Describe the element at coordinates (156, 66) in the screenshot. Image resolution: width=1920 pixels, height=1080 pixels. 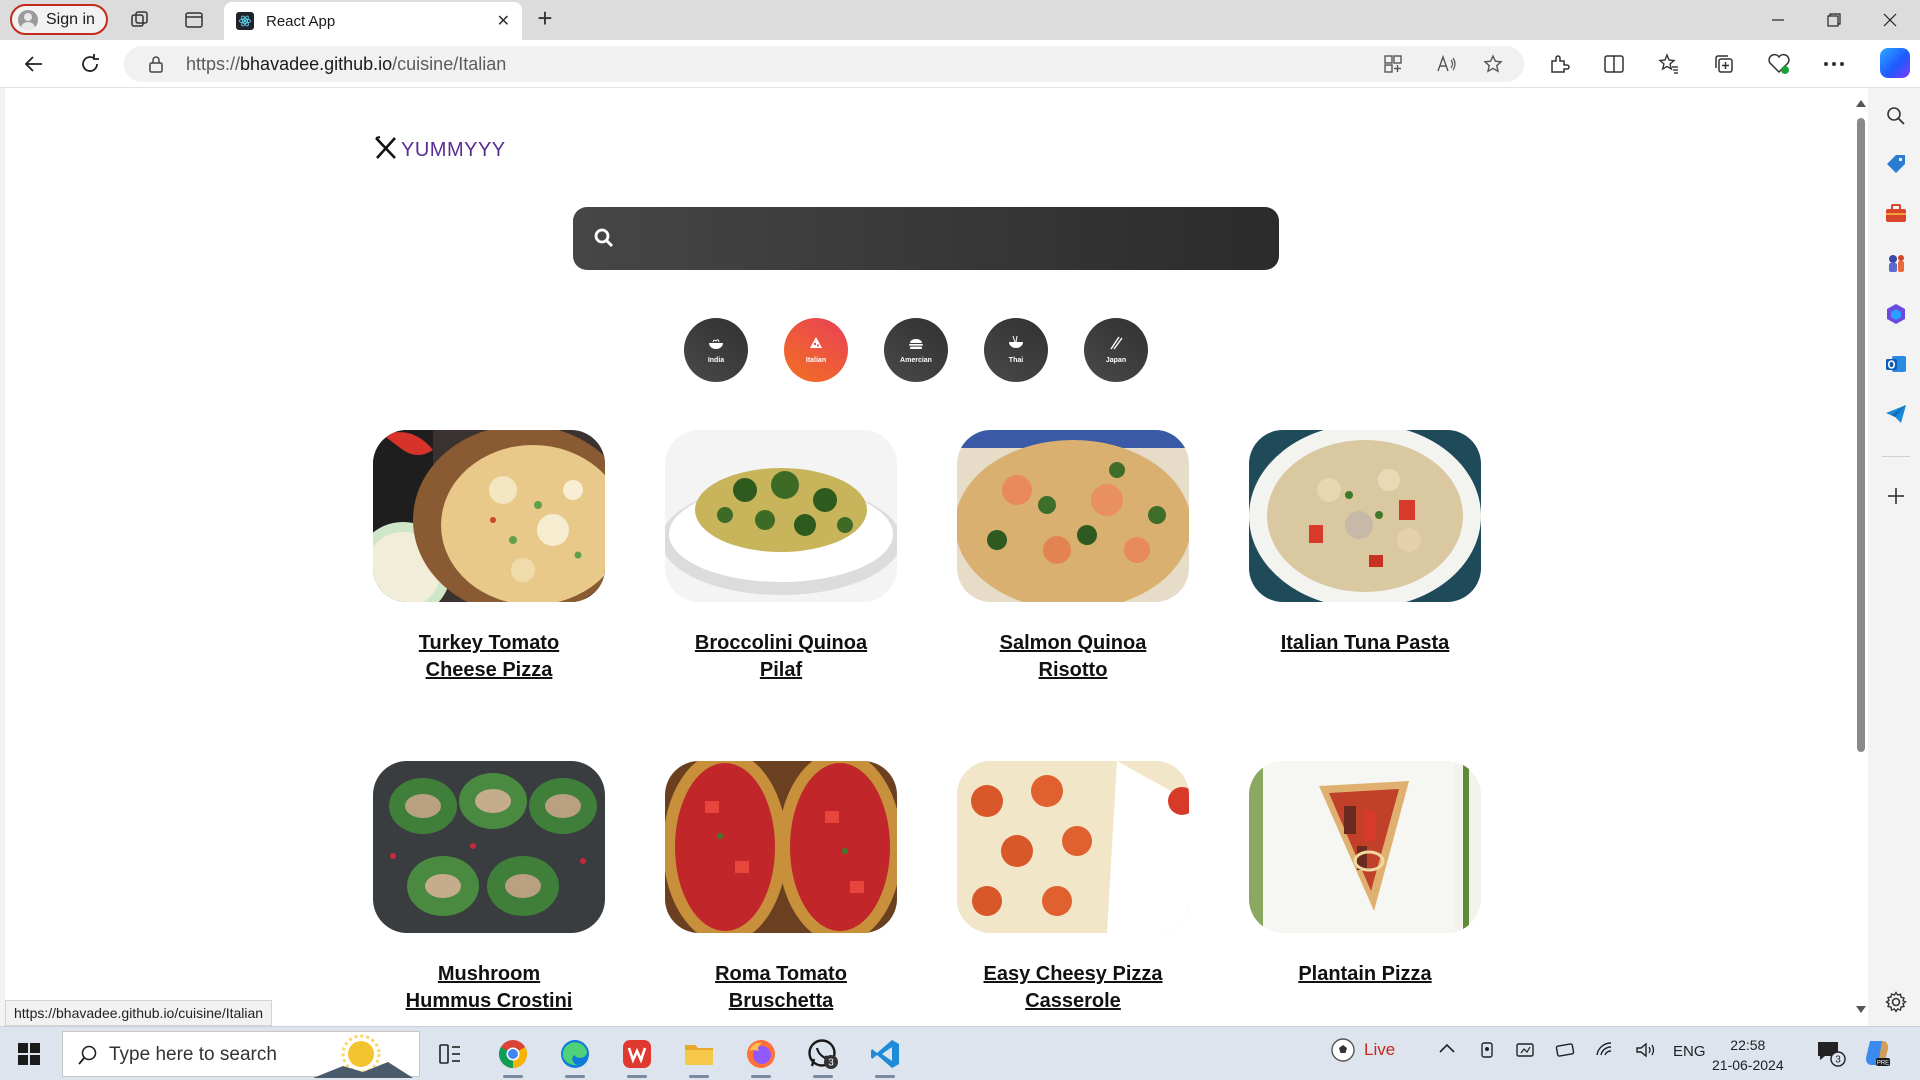
I see `lock-icon` at that location.